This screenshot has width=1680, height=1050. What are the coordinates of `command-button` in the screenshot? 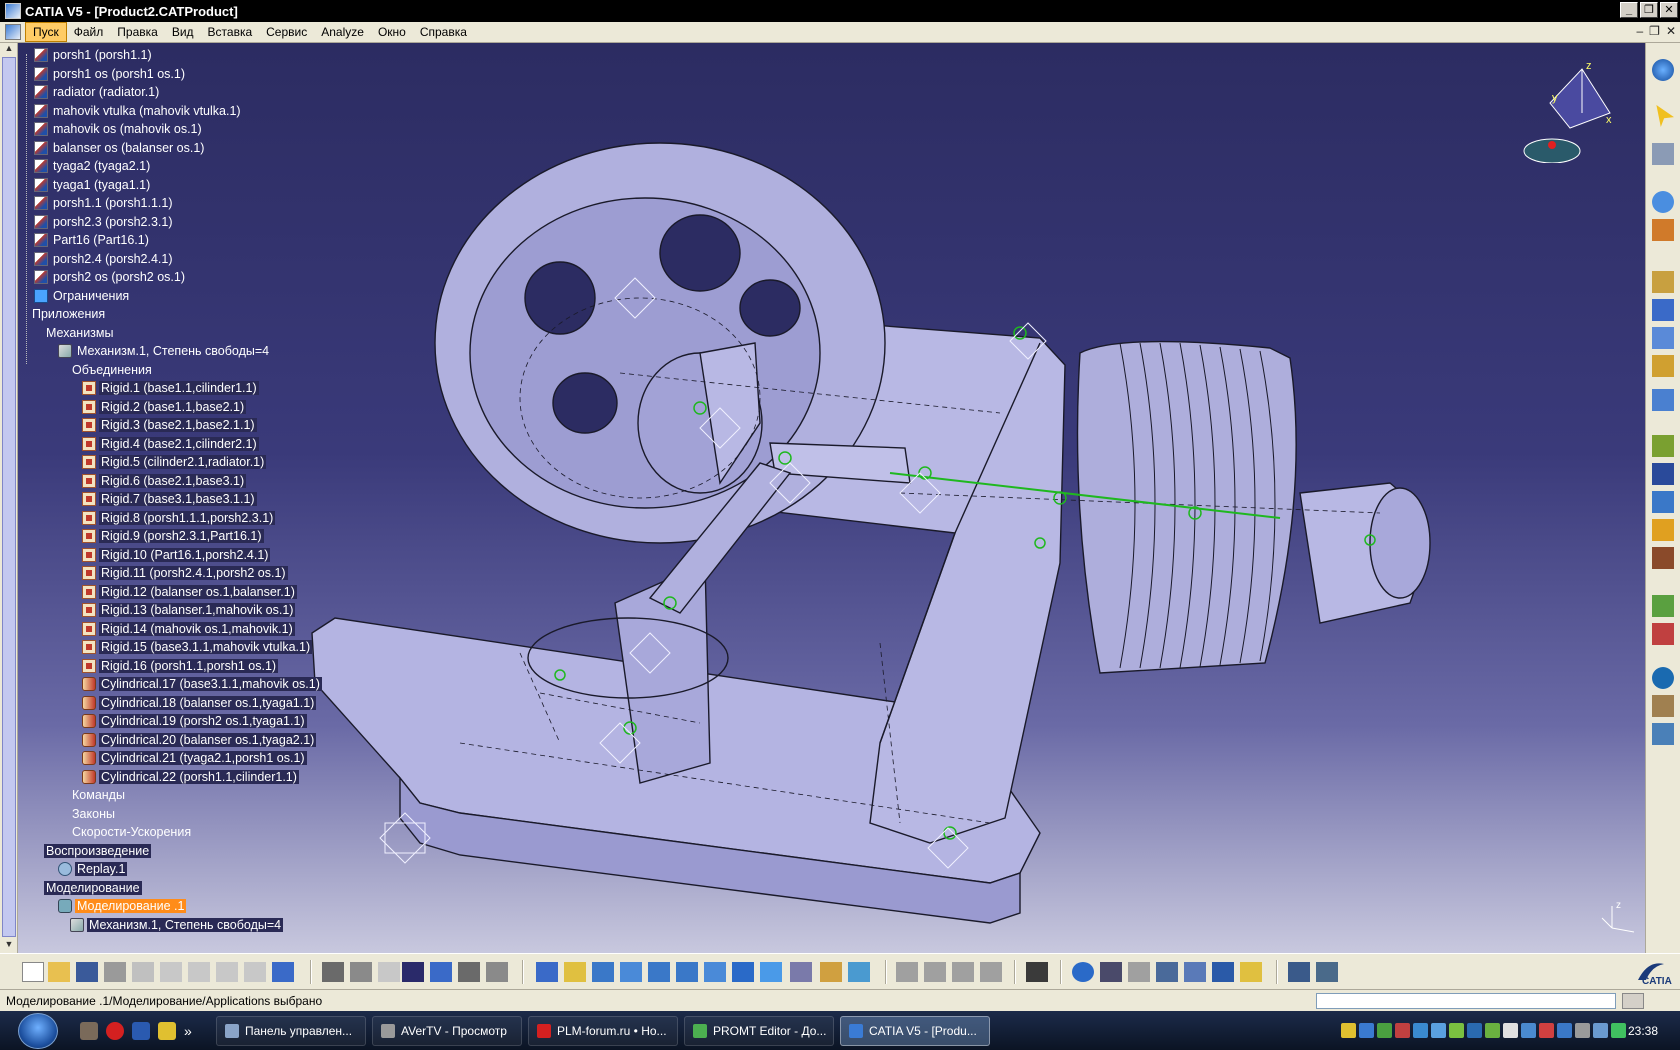 It's located at (1633, 1001).